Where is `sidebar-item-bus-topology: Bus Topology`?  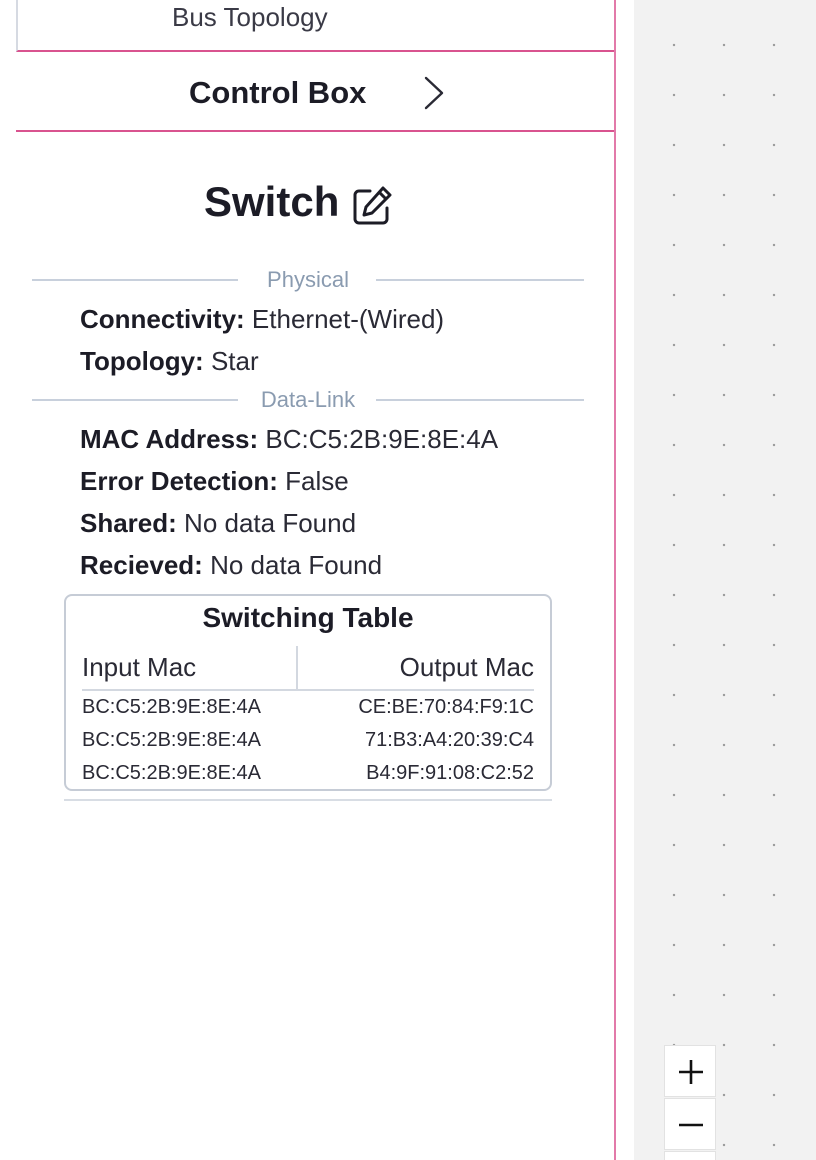 sidebar-item-bus-topology: Bus Topology is located at coordinates (315, 26).